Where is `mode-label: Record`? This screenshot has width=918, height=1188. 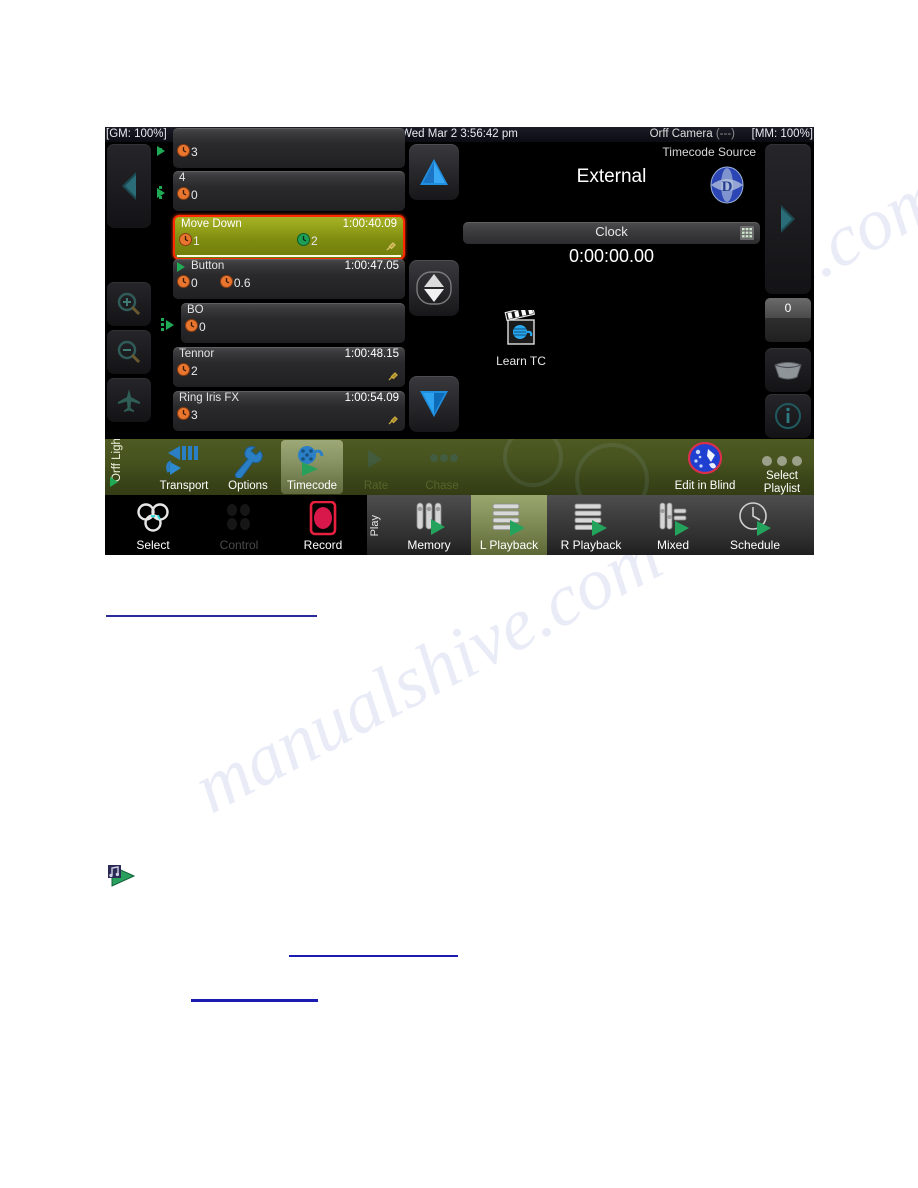 mode-label: Record is located at coordinates (323, 545).